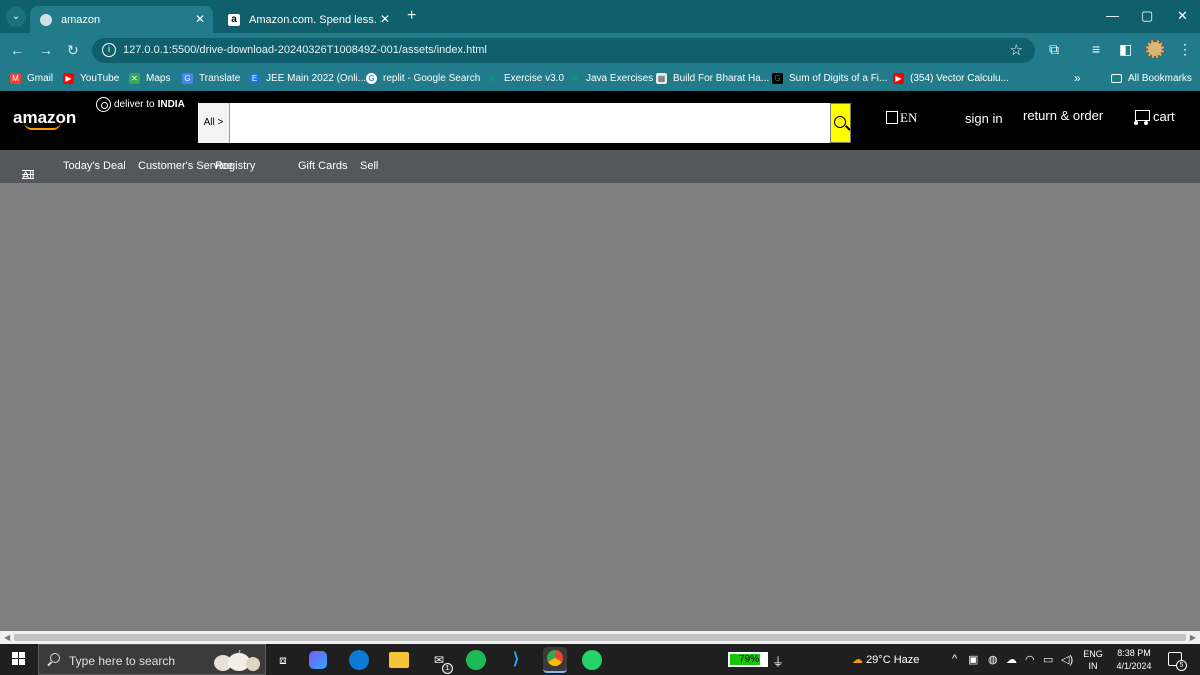 The image size is (1200, 675). What do you see at coordinates (149, 78) in the screenshot?
I see `bookmark-maps: ✕ Maps` at bounding box center [149, 78].